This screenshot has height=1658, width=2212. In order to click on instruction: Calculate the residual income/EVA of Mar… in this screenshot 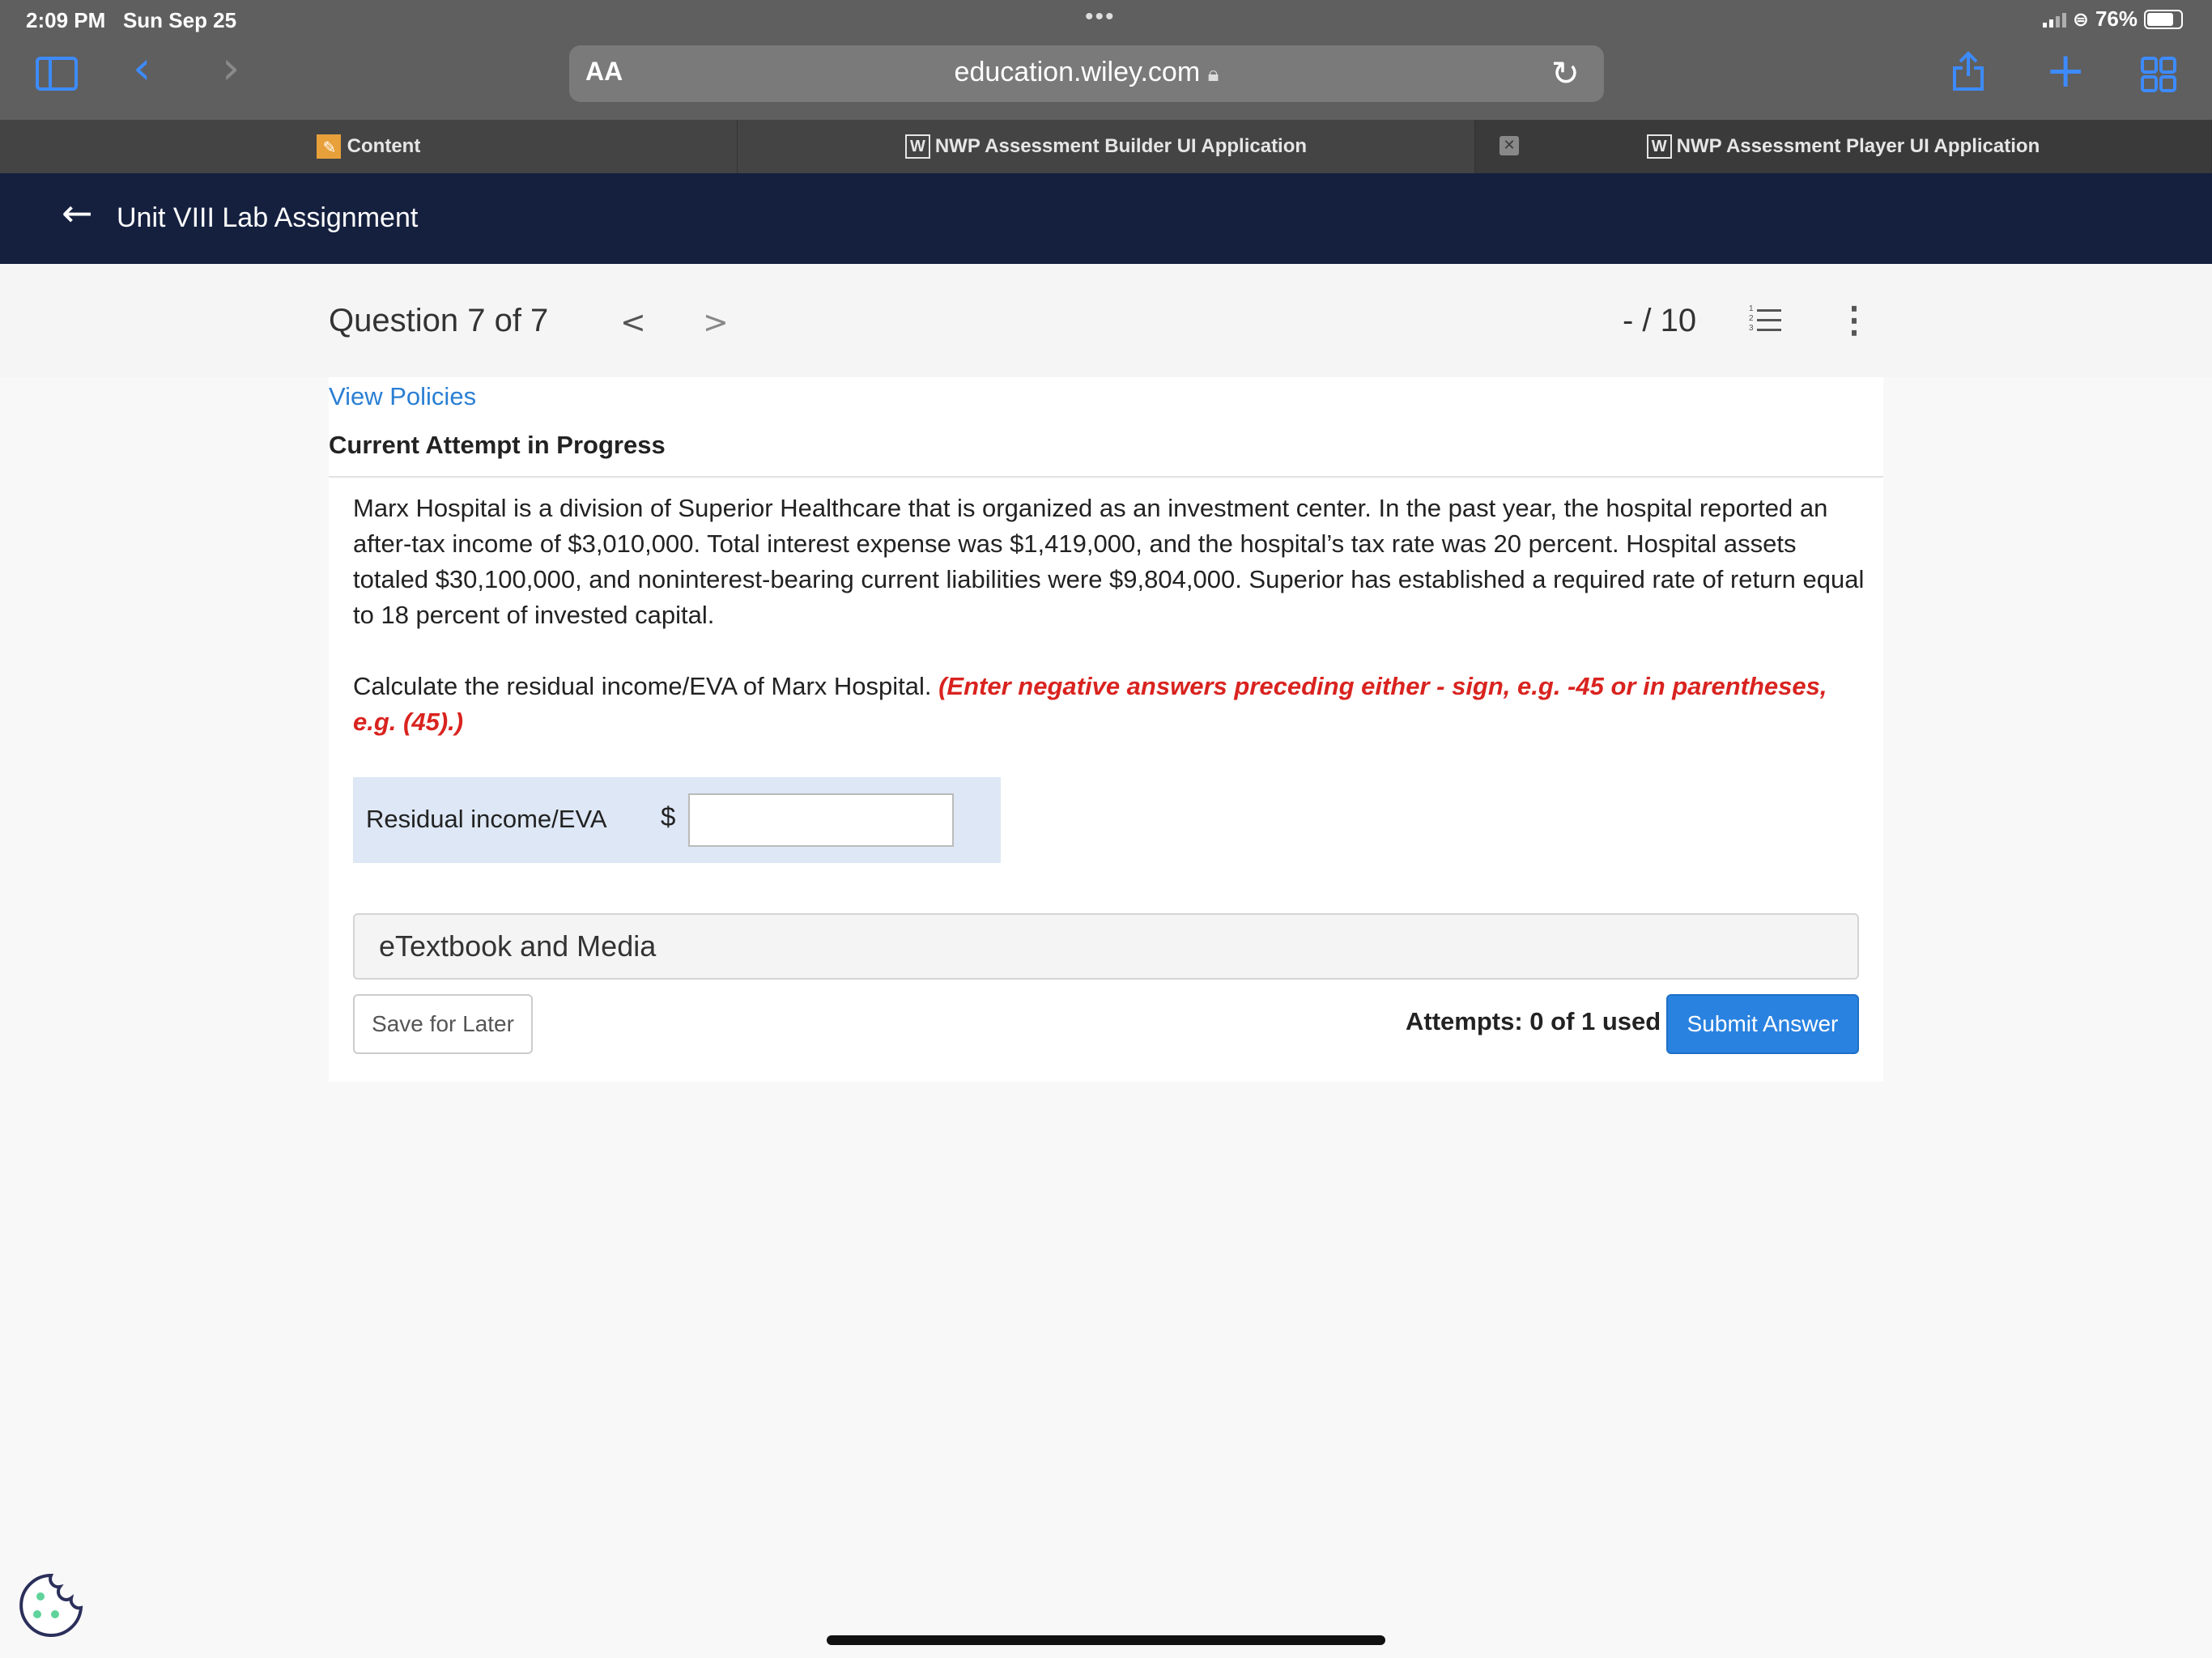, I will do `click(1110, 704)`.